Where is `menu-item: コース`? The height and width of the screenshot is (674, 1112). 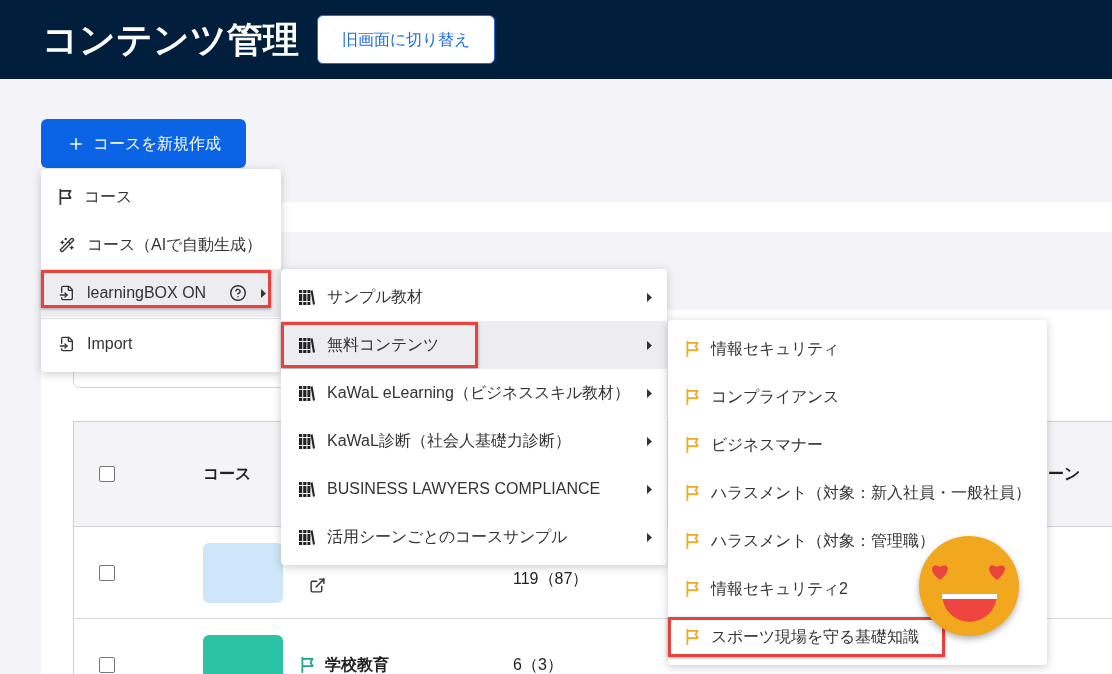
menu-item: コース is located at coordinates (161, 197).